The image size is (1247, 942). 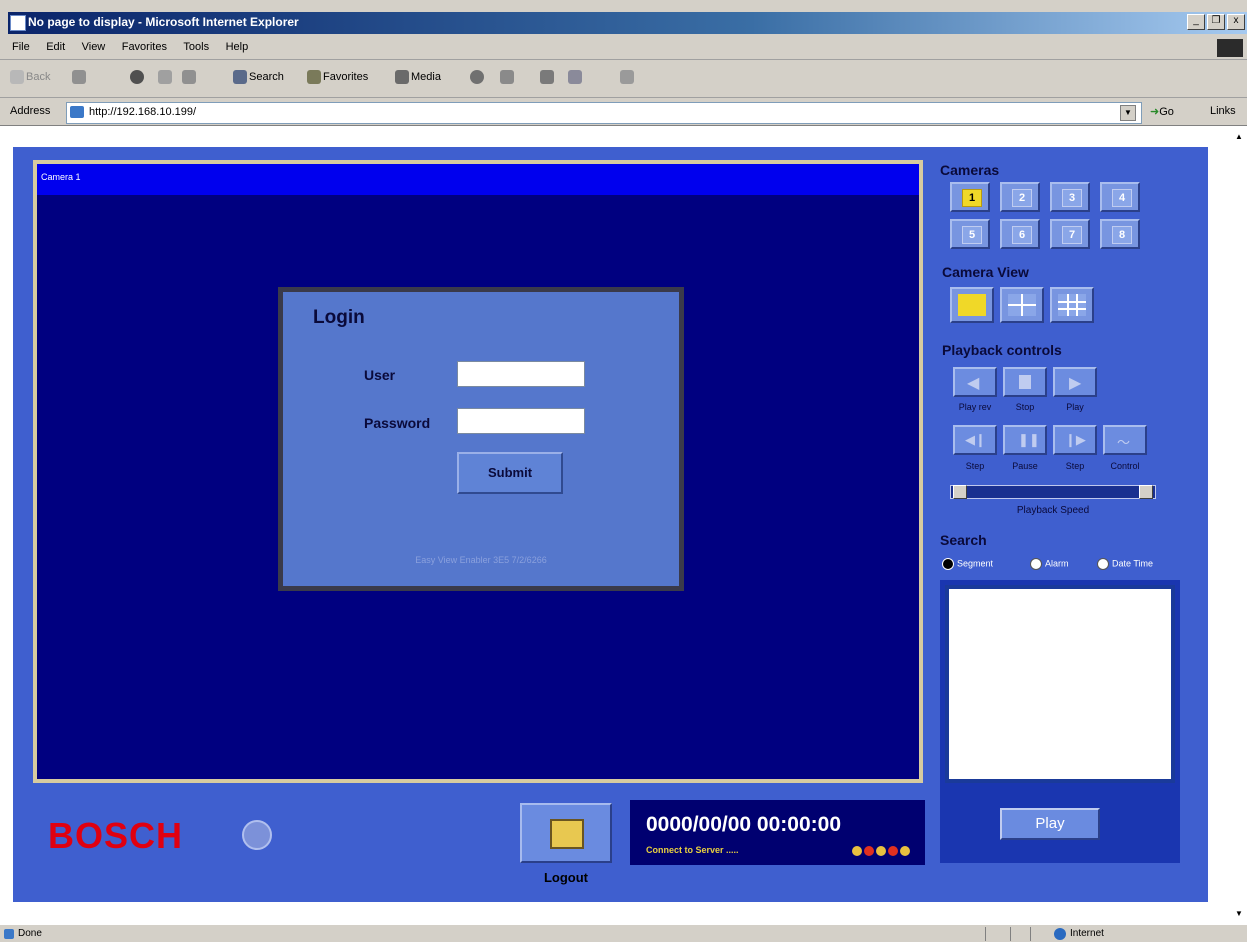 What do you see at coordinates (510, 473) in the screenshot?
I see `submit-button: Submit` at bounding box center [510, 473].